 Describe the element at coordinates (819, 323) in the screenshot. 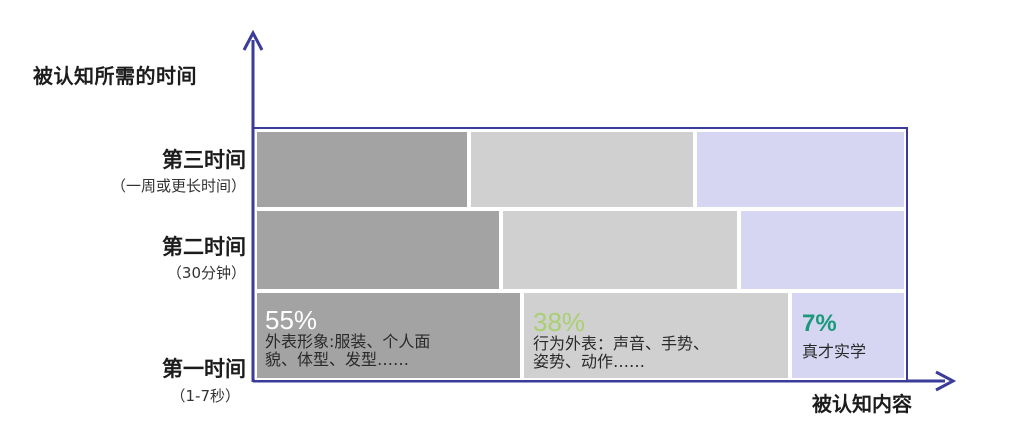

I see `percent-talent: 7%` at that location.